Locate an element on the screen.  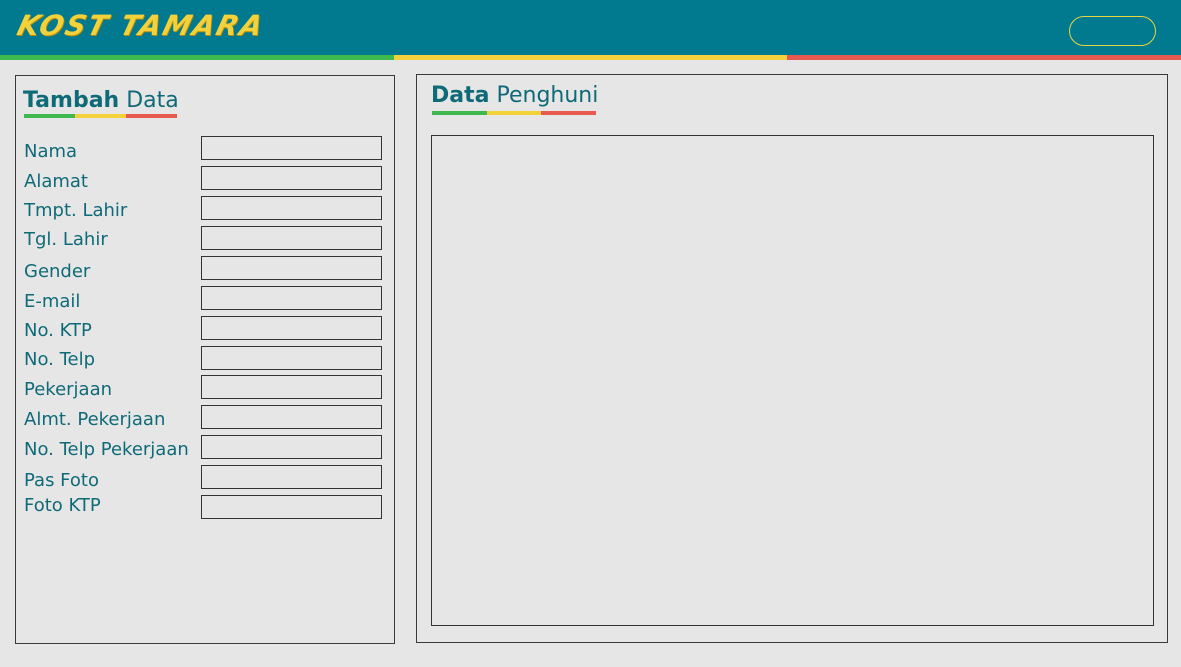
gender-input is located at coordinates (291, 268).